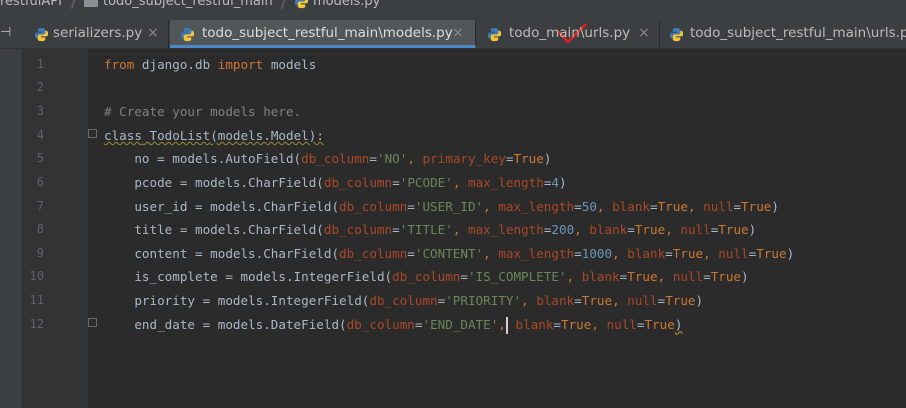  What do you see at coordinates (327, 33) in the screenshot?
I see `tab-label: todo_subject_restful_main\models.py` at bounding box center [327, 33].